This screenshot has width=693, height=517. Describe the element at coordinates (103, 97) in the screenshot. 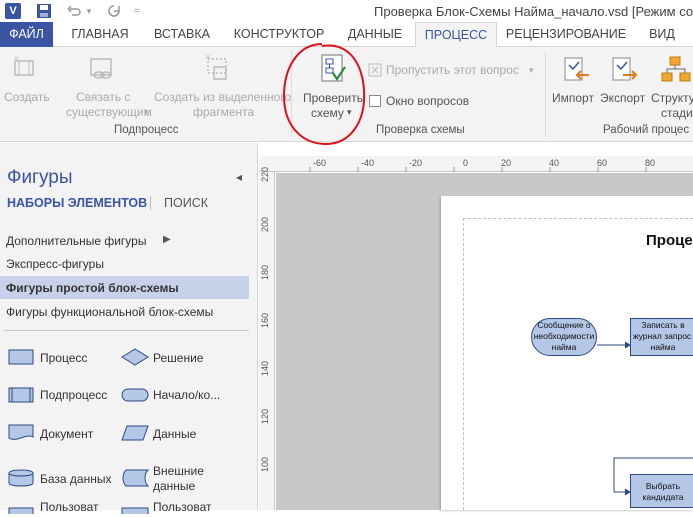

I see `link-subprocess-button-line1: Связать с` at that location.